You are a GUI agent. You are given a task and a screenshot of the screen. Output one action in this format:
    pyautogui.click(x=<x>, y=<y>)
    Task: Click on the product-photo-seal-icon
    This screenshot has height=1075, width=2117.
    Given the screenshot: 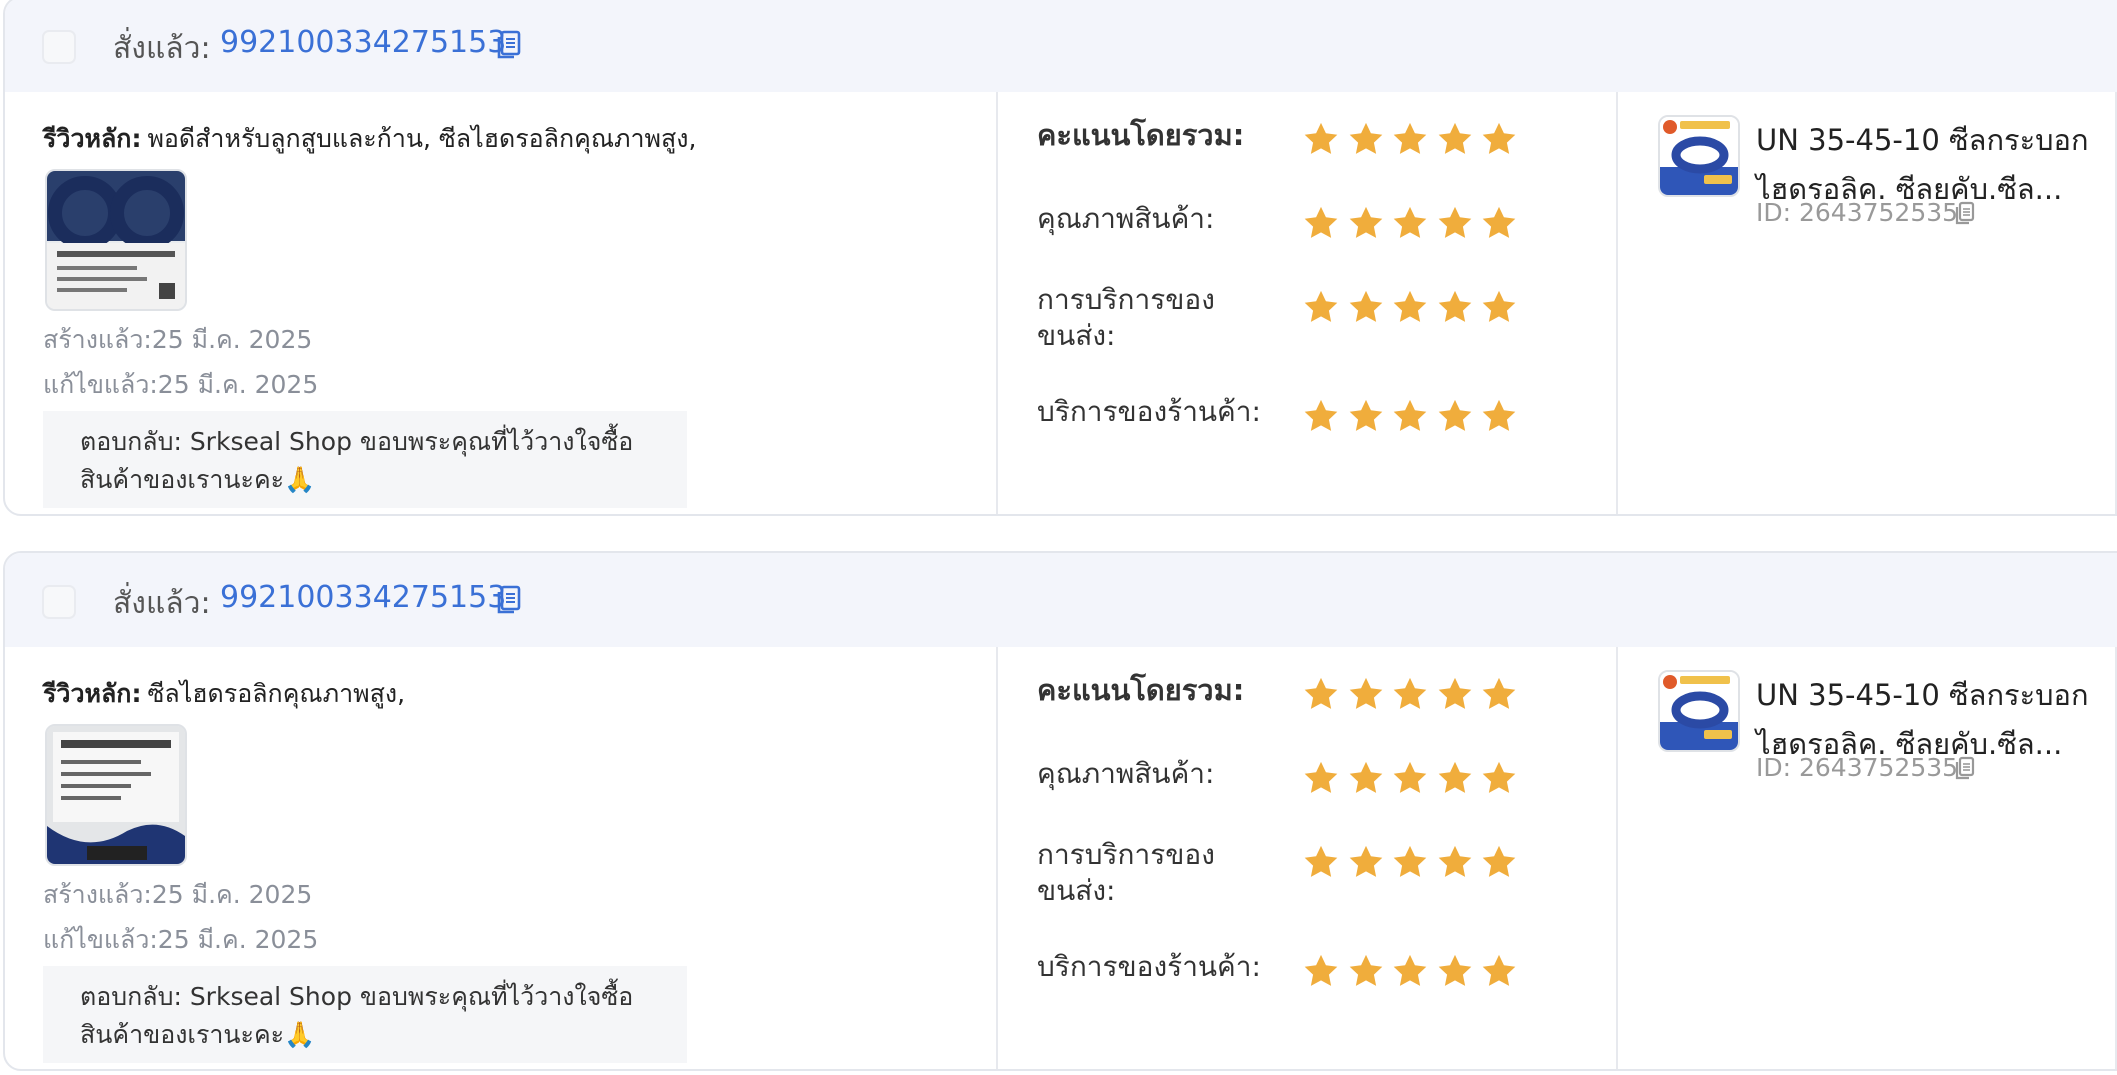 What is the action you would take?
    pyautogui.click(x=116, y=240)
    